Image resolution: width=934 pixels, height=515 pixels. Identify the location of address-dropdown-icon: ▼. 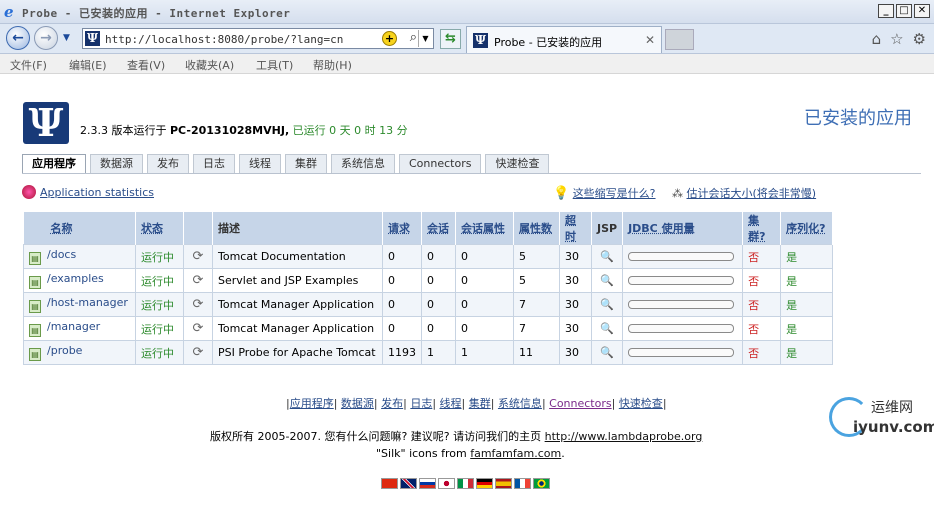
(425, 38).